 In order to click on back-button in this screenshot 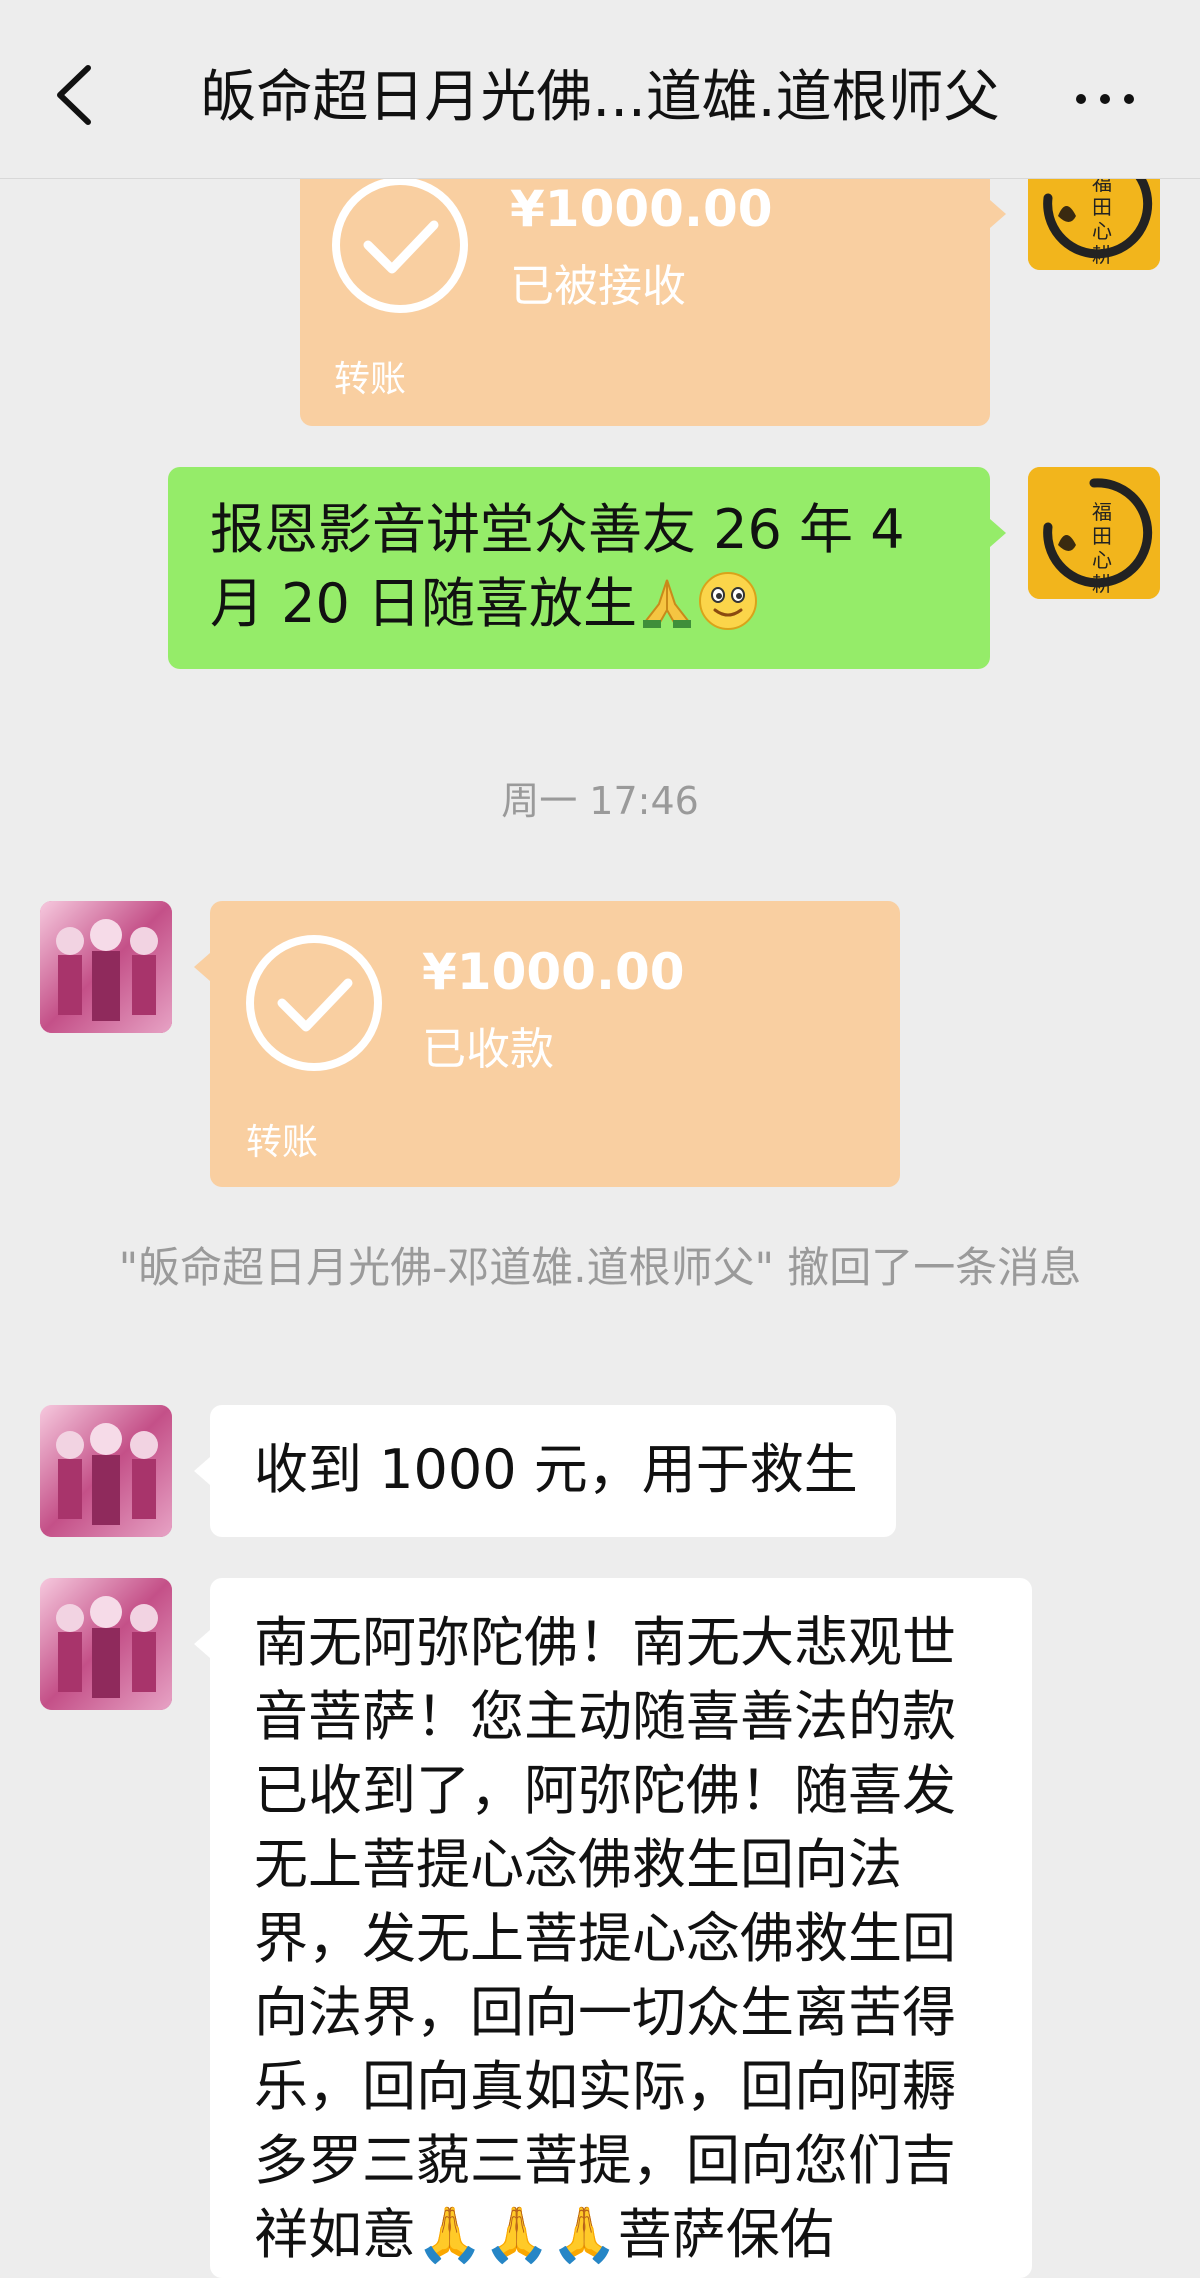, I will do `click(76, 95)`.